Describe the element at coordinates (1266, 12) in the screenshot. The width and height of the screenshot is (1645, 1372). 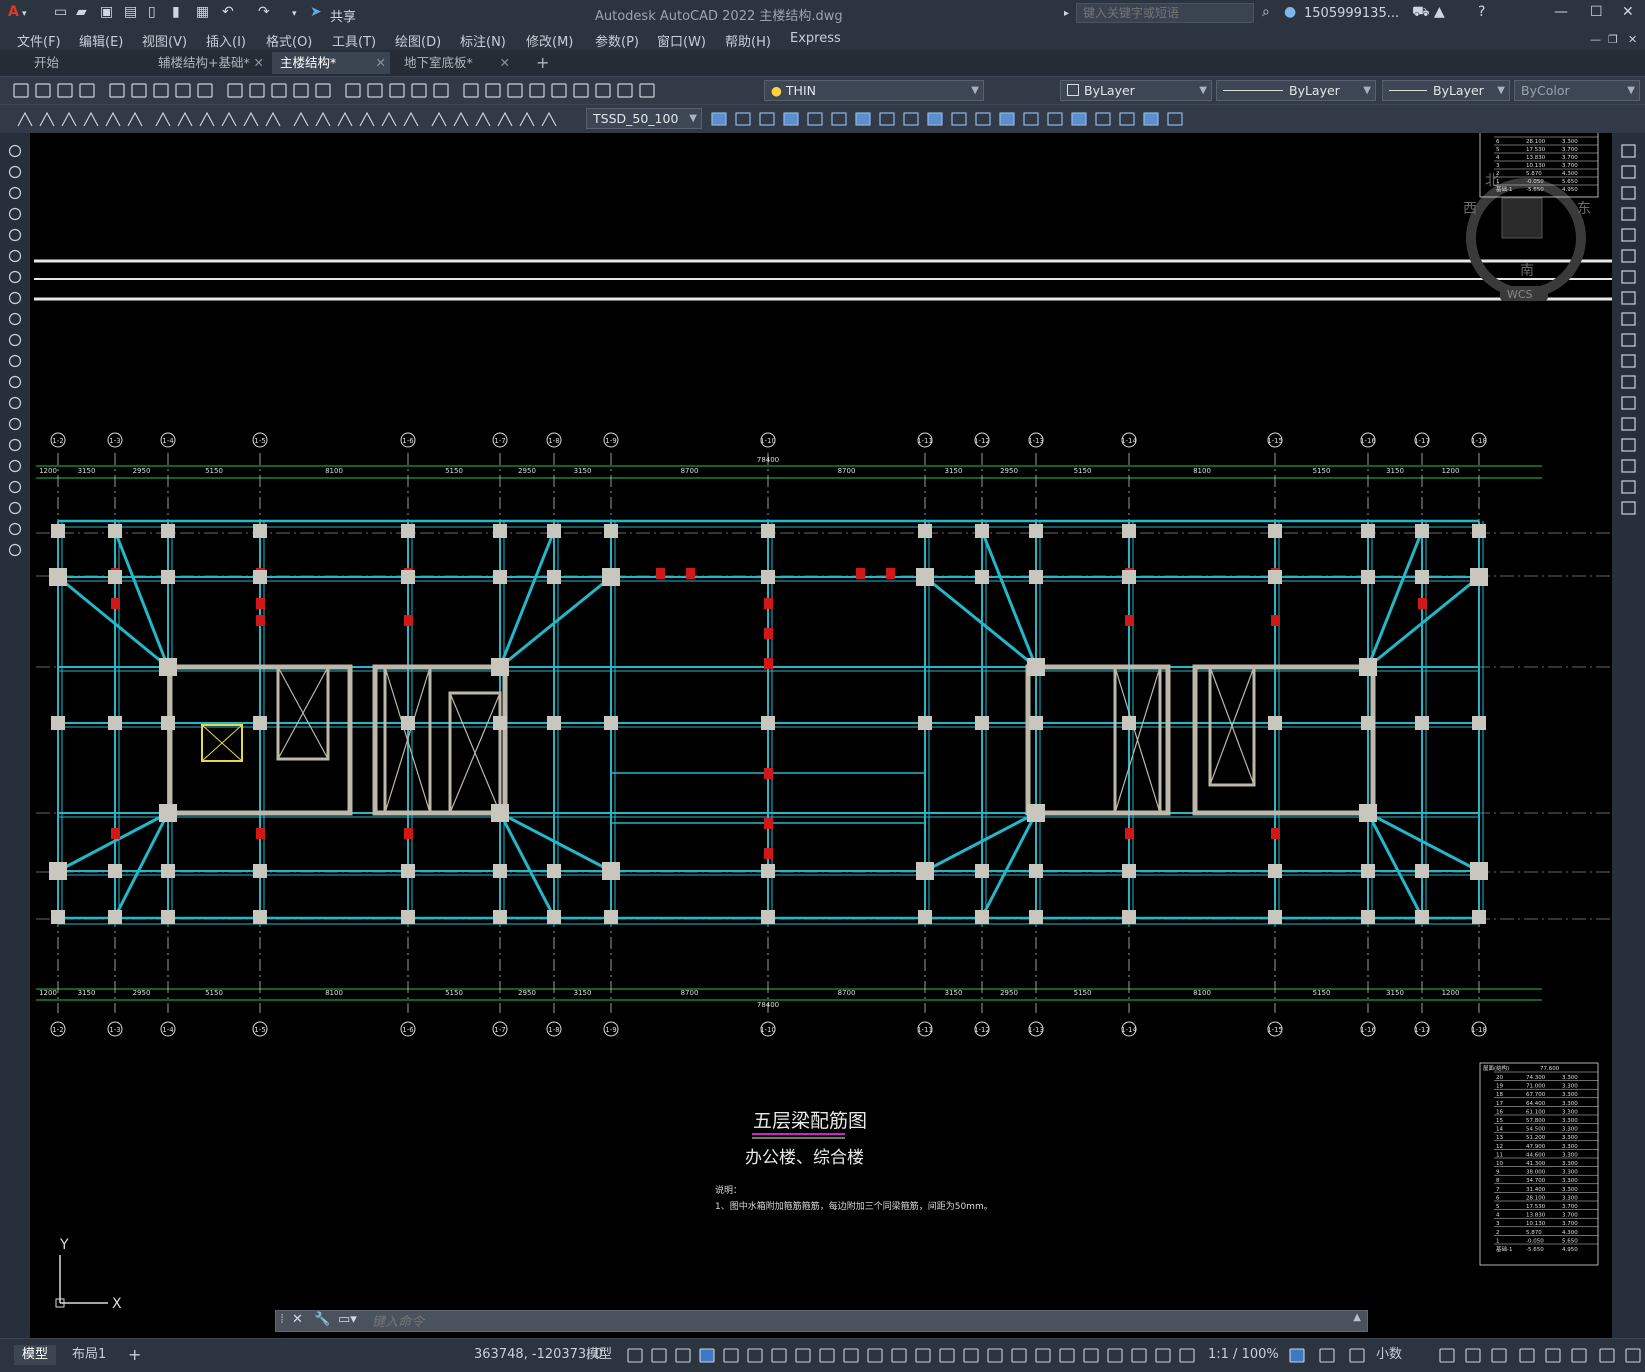
I see `search-icon: ⌕` at that location.